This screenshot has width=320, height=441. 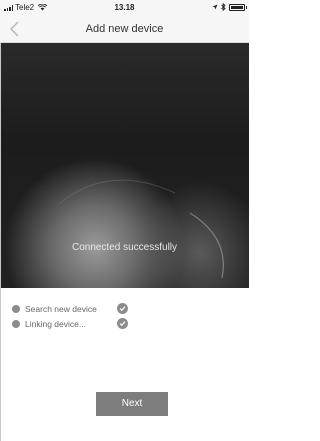 I want to click on next-button: Next, so click(x=132, y=404).